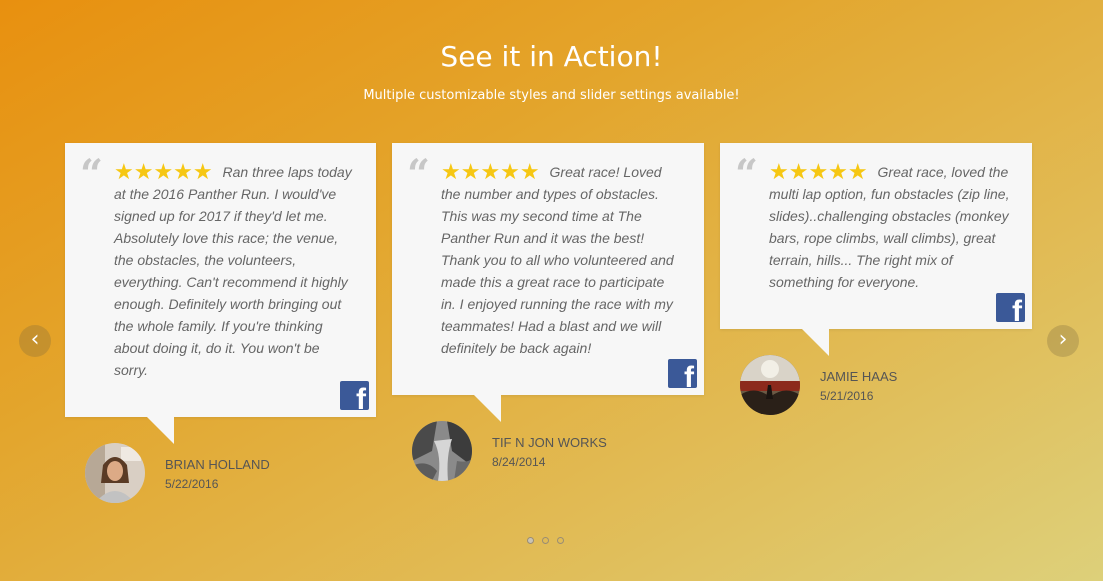 The height and width of the screenshot is (581, 1103). What do you see at coordinates (859, 376) in the screenshot?
I see `author-name: JAMIE HAAS` at bounding box center [859, 376].